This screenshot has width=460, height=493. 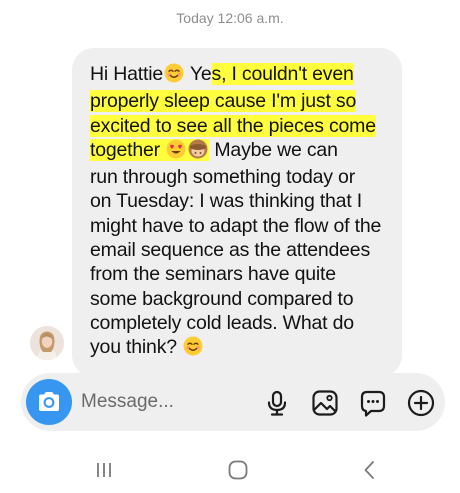 What do you see at coordinates (230, 18) in the screenshot?
I see `message-timestamp: Today 12:06 a.m.` at bounding box center [230, 18].